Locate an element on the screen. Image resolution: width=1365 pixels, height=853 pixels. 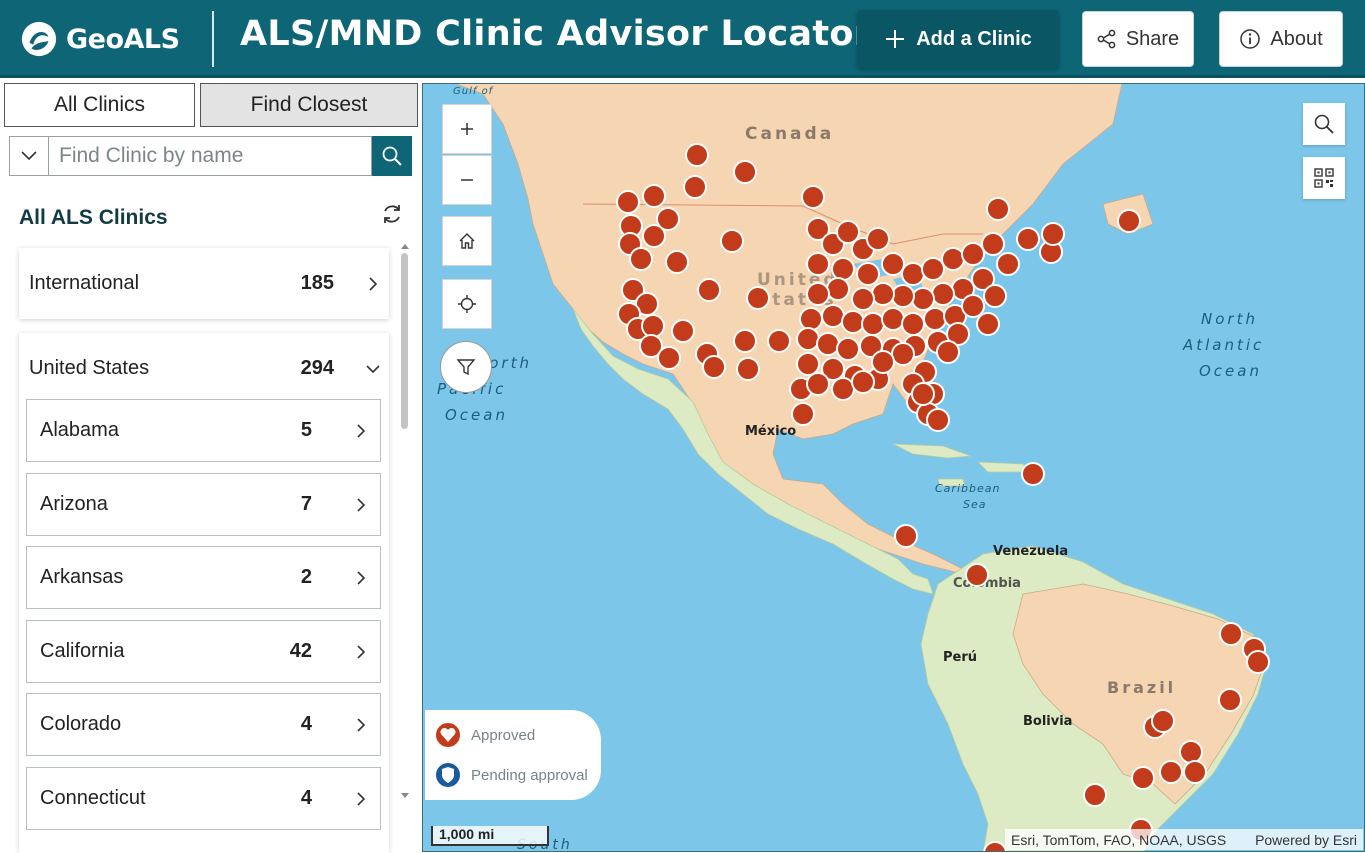
add-clinic-button: Add a Clinic is located at coordinates (958, 39).